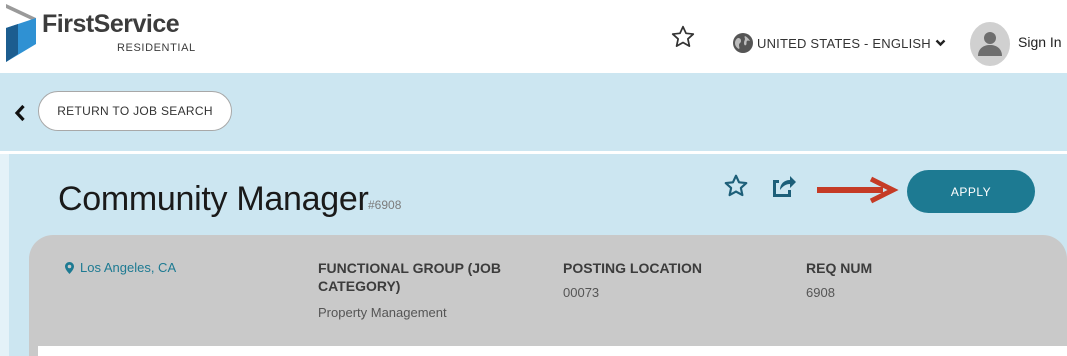  Describe the element at coordinates (940, 43) in the screenshot. I see `chevron-down-icon` at that location.